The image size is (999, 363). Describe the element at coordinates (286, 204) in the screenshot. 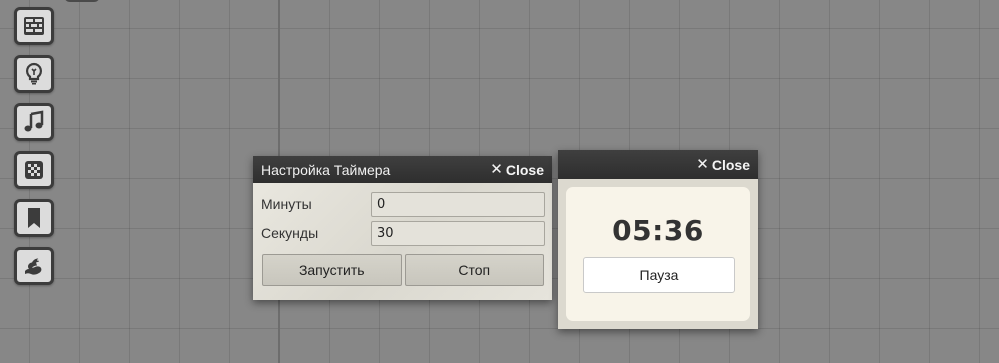

I see `minutes-label: Минуты` at that location.